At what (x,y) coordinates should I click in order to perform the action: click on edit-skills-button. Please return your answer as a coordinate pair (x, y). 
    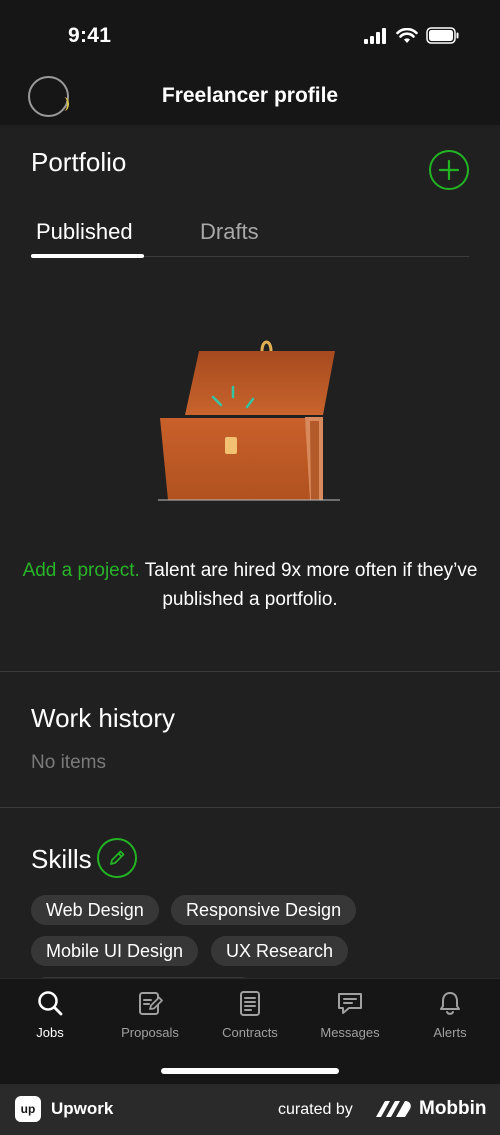
    Looking at the image, I should click on (117, 858).